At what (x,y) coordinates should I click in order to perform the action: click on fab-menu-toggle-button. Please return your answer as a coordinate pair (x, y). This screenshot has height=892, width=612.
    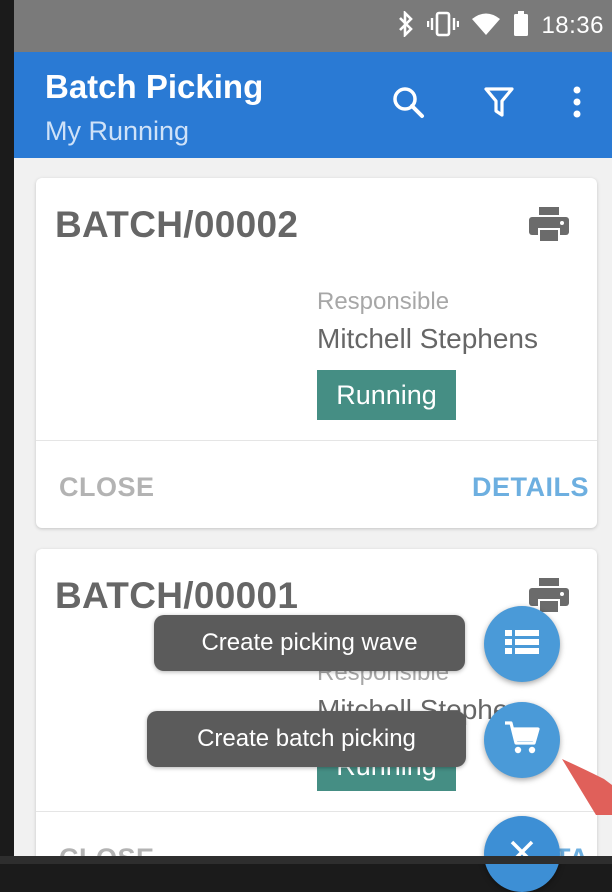
    Looking at the image, I should click on (522, 854).